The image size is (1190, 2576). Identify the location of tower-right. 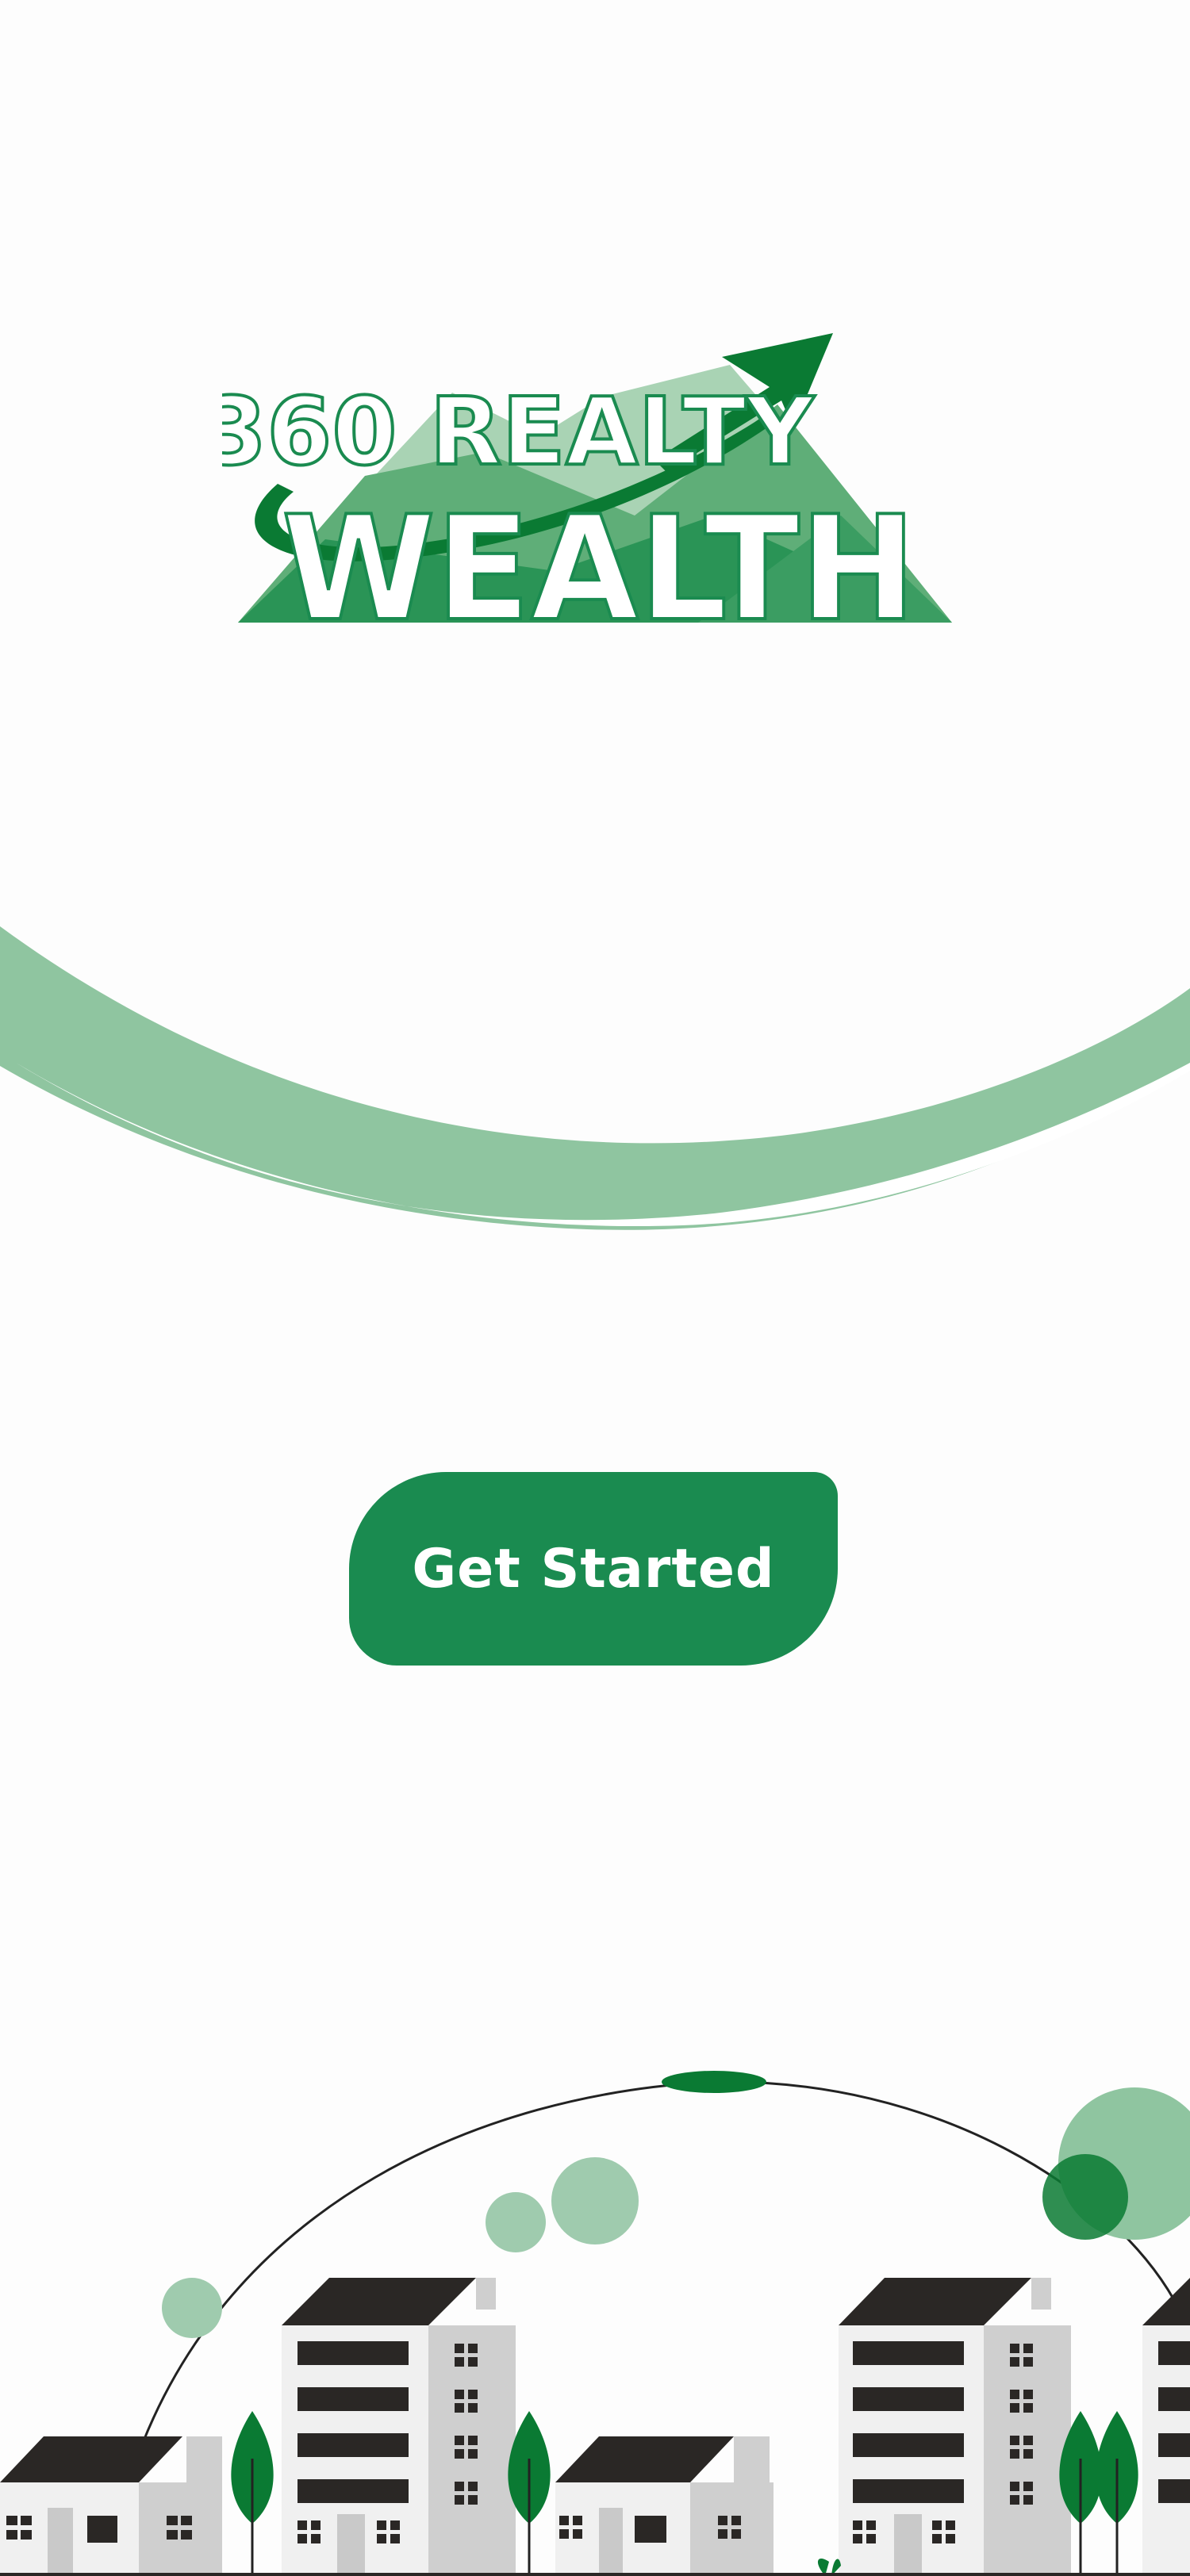
(955, 2427).